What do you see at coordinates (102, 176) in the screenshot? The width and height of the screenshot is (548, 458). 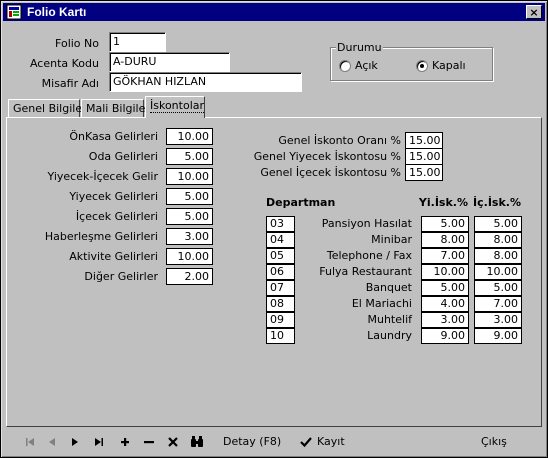 I see `income-label: Yiyecek-İçecek Gelir` at bounding box center [102, 176].